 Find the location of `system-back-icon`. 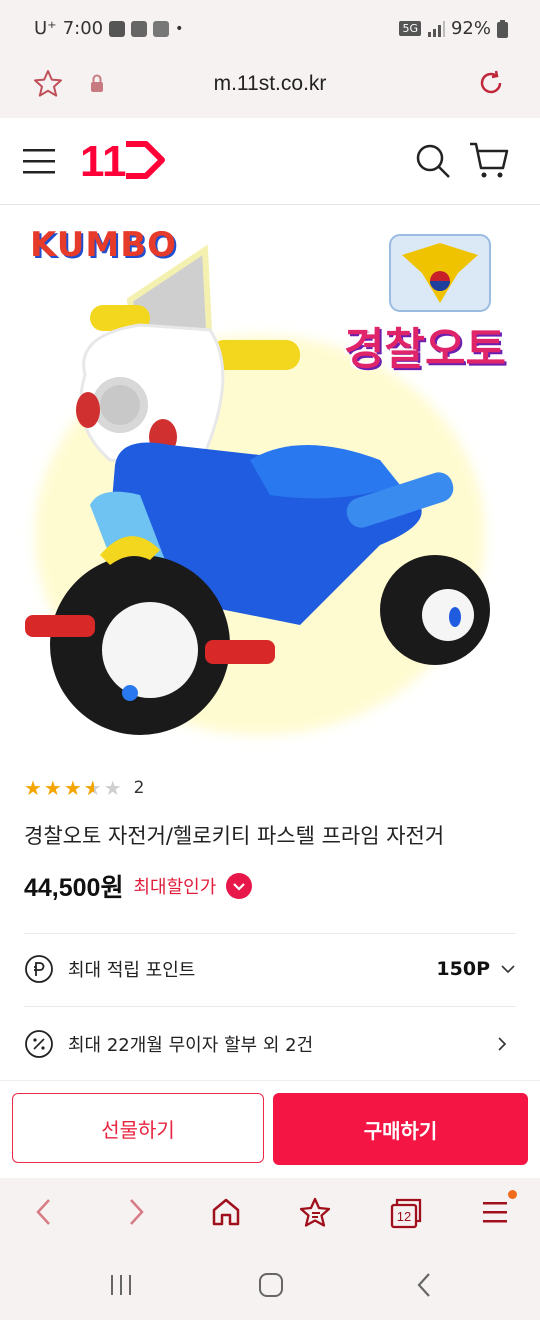

system-back-icon is located at coordinates (424, 1285).